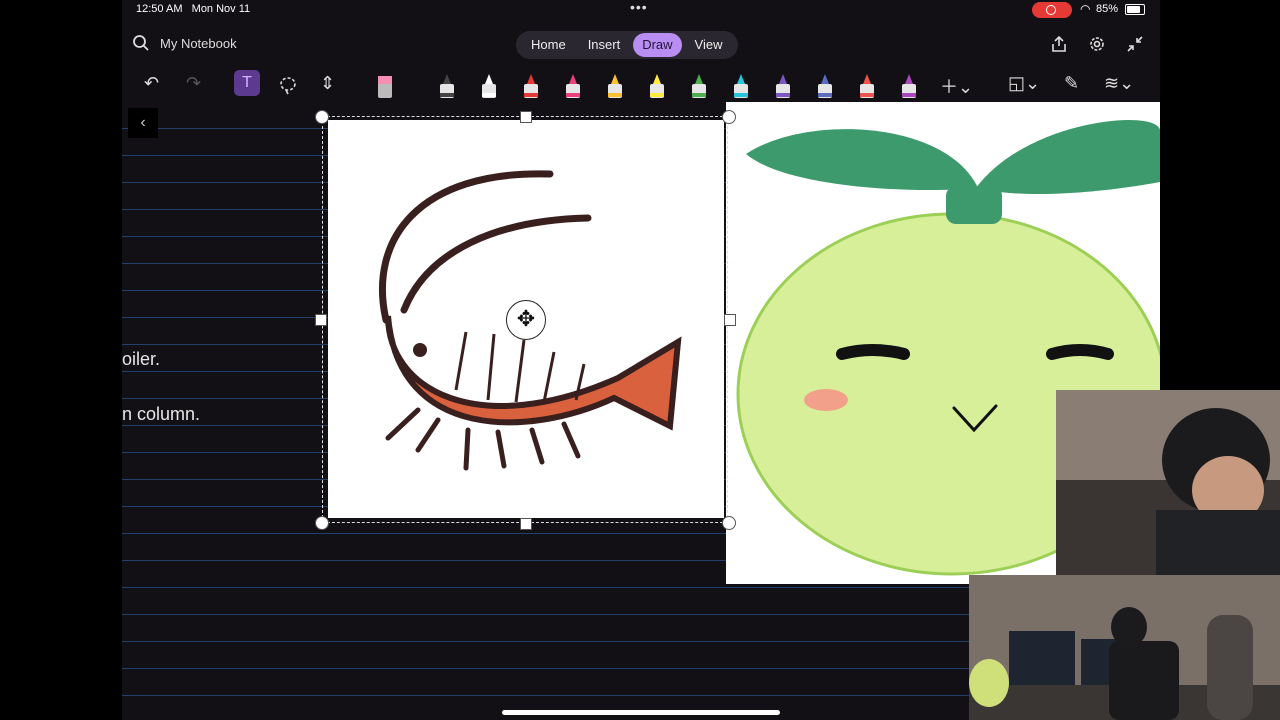  Describe the element at coordinates (161, 414) in the screenshot. I see `note-text-line: n column.` at that location.